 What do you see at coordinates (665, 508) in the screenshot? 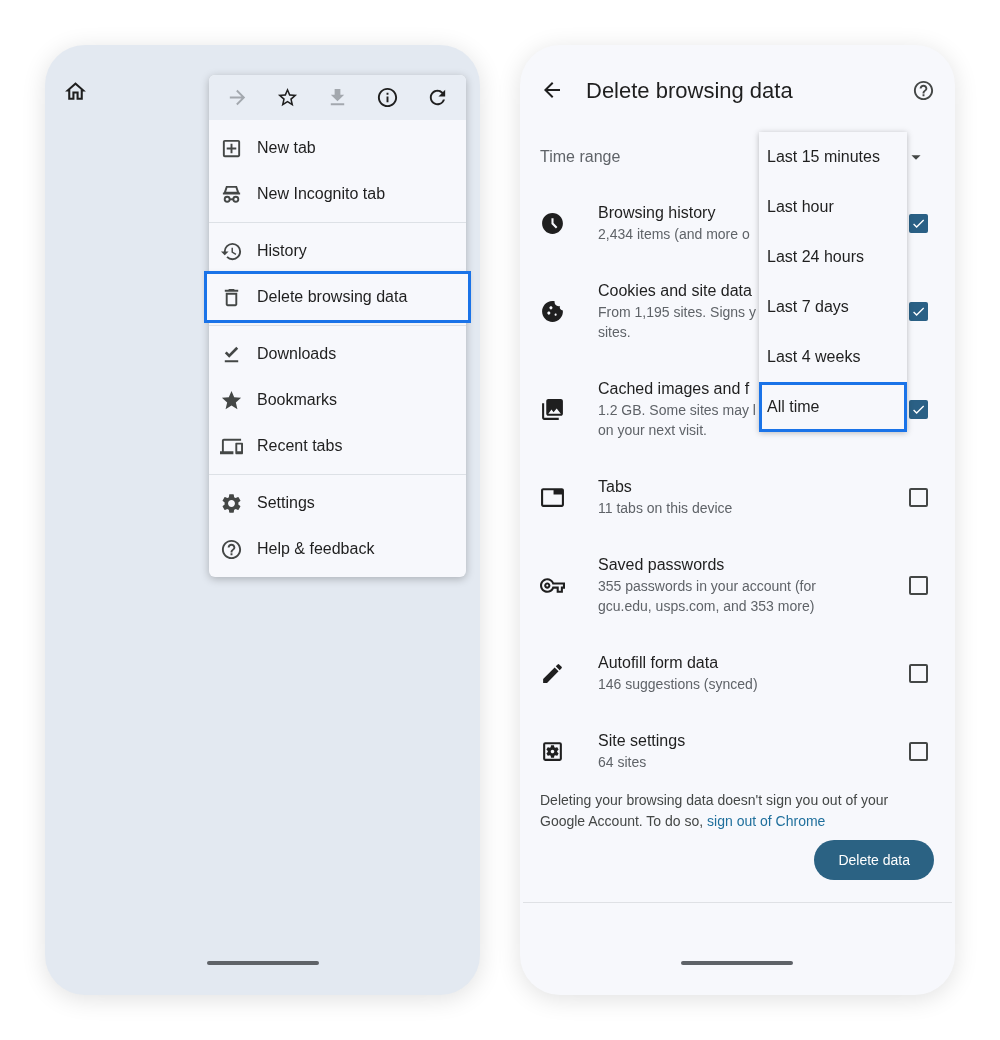
I see `data-type-detail: 11 tabs on this device` at bounding box center [665, 508].